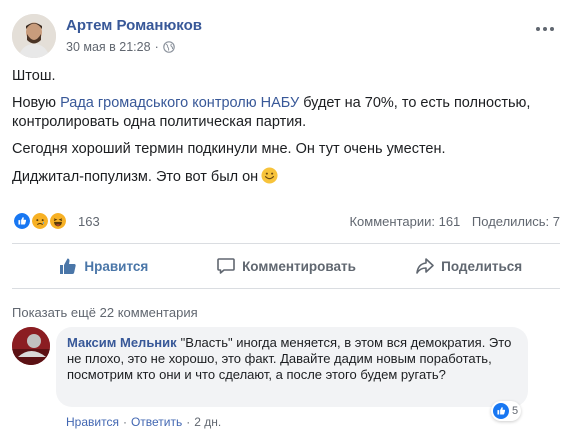 This screenshot has height=437, width=571. Describe the element at coordinates (425, 266) in the screenshot. I see `share-icon` at that location.